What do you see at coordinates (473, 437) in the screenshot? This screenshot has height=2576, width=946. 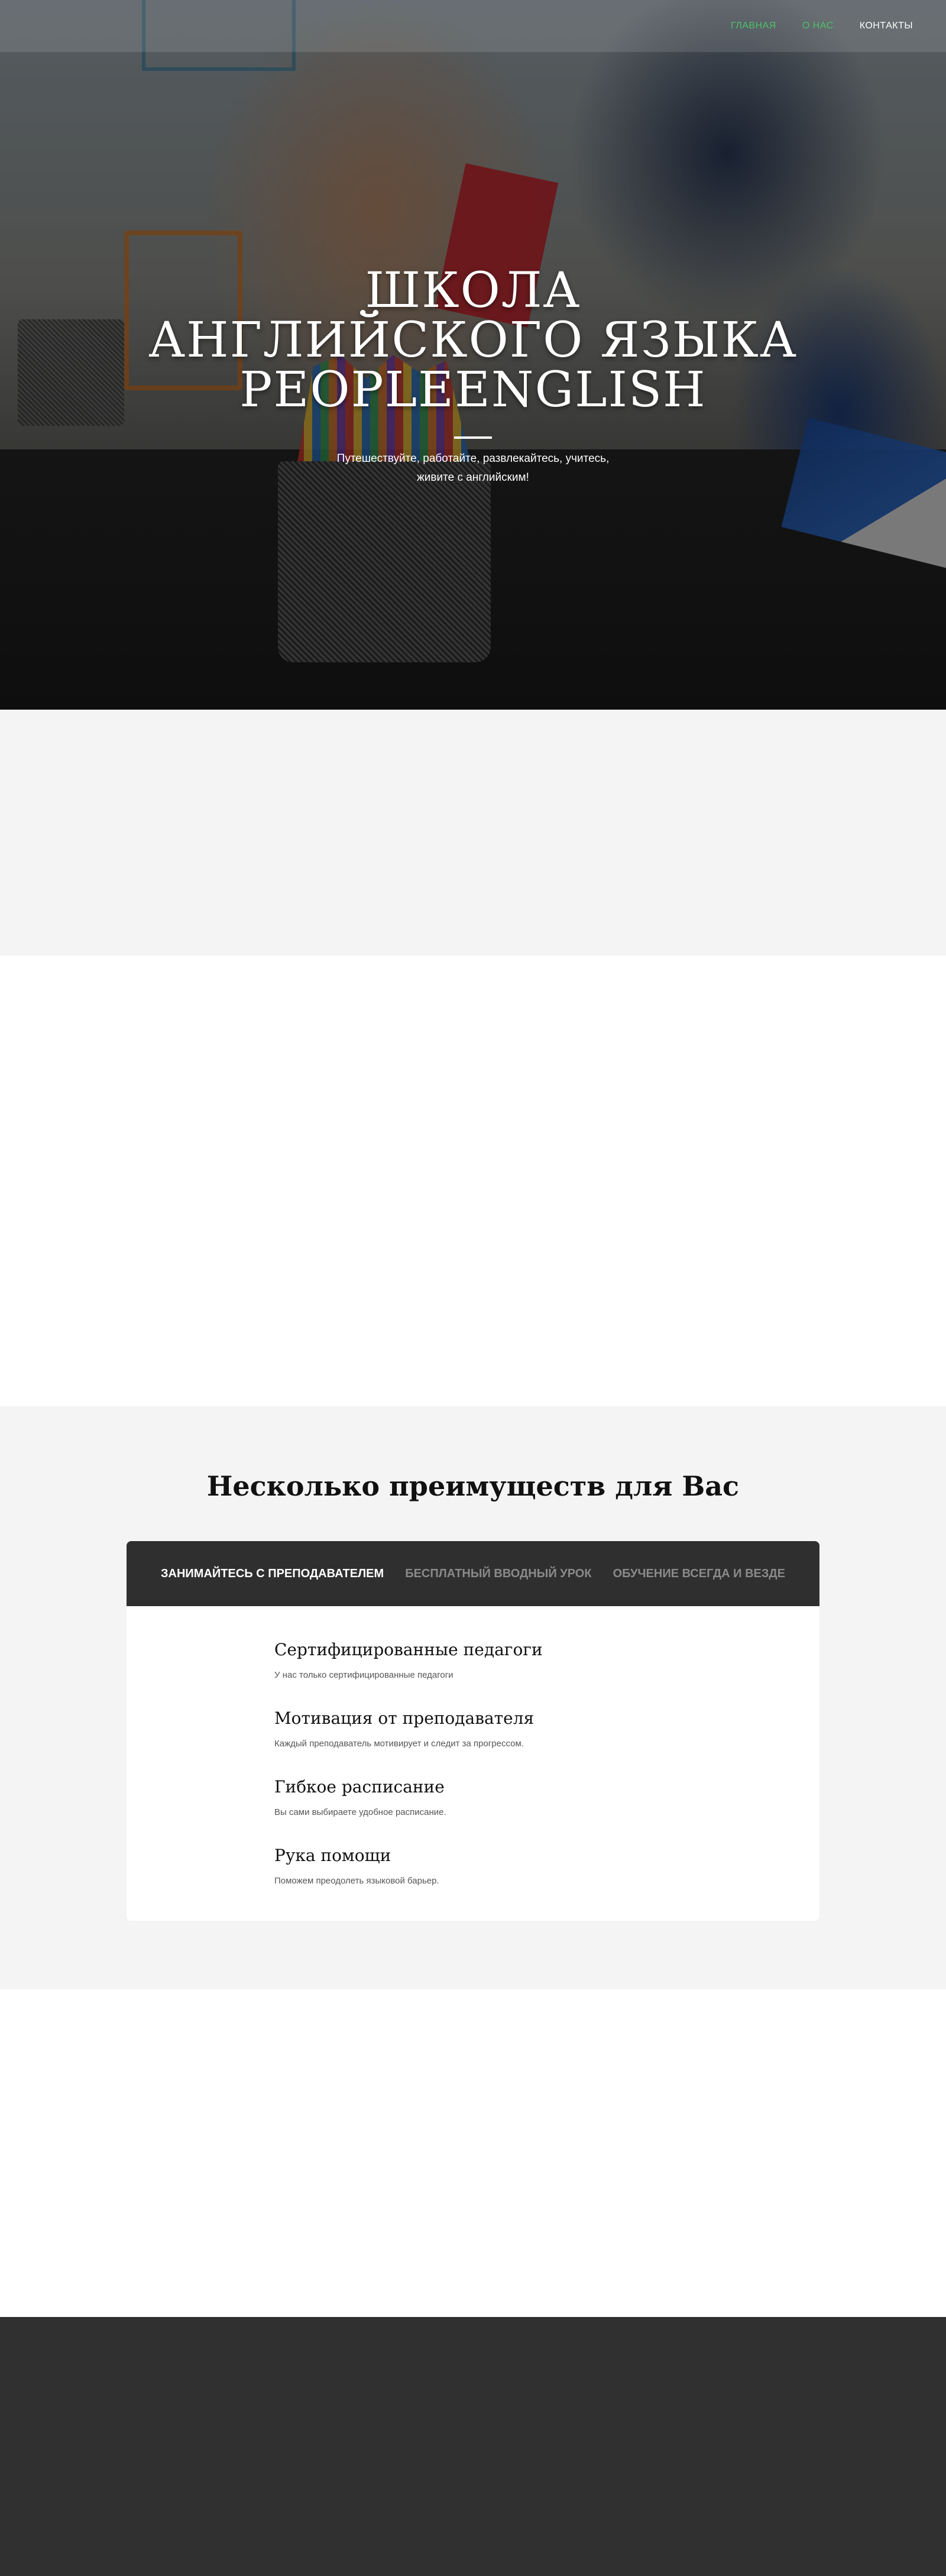 I see `hero-divider` at bounding box center [473, 437].